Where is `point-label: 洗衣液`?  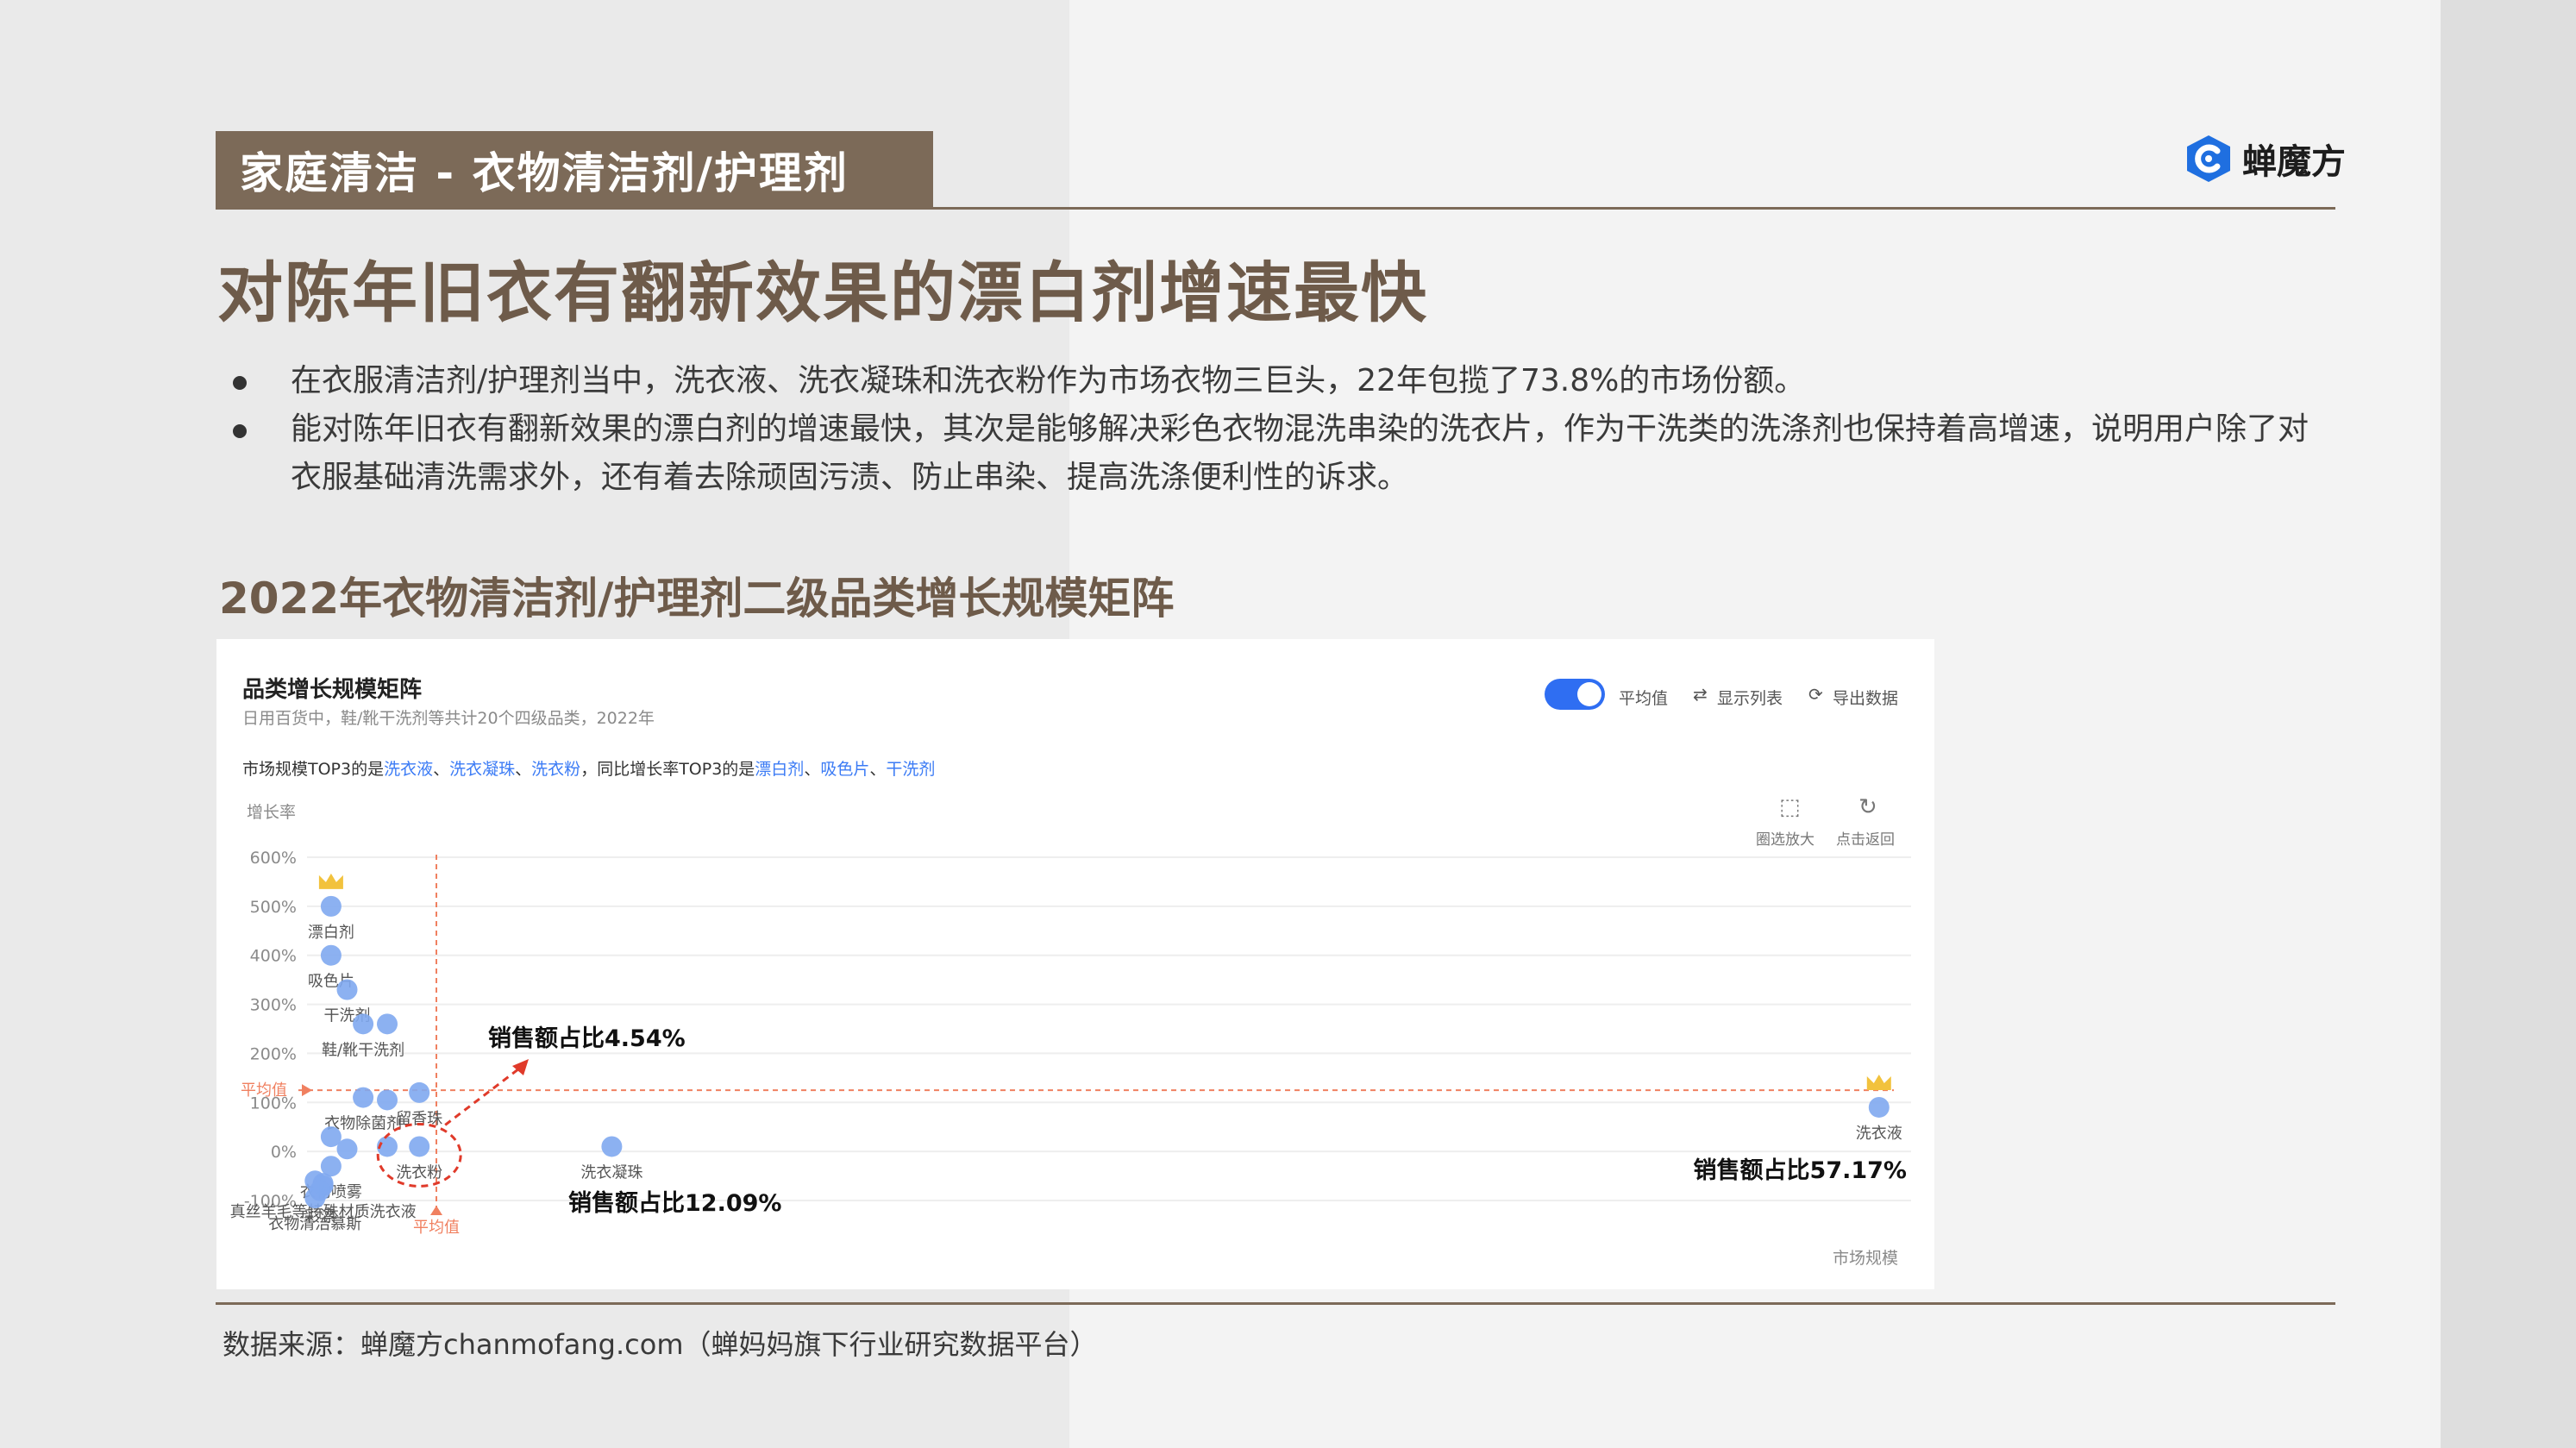
point-label: 洗衣液 is located at coordinates (1879, 1134).